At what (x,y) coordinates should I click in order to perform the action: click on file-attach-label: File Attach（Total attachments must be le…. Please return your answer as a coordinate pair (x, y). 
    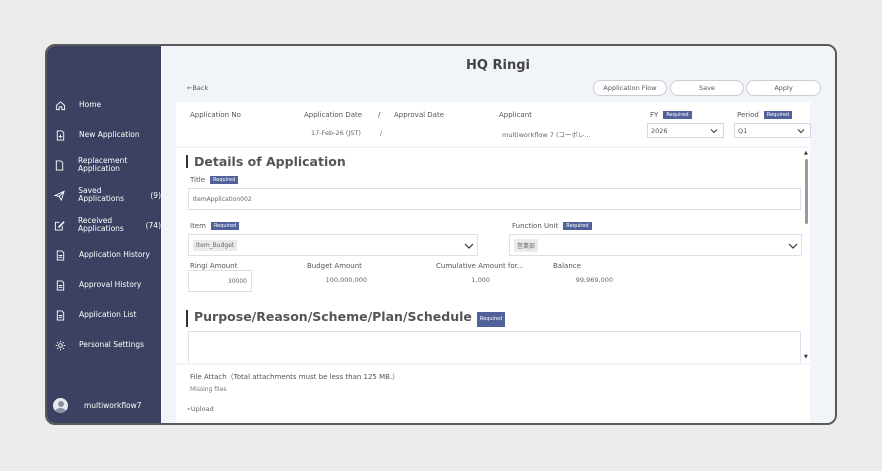
    Looking at the image, I should click on (295, 377).